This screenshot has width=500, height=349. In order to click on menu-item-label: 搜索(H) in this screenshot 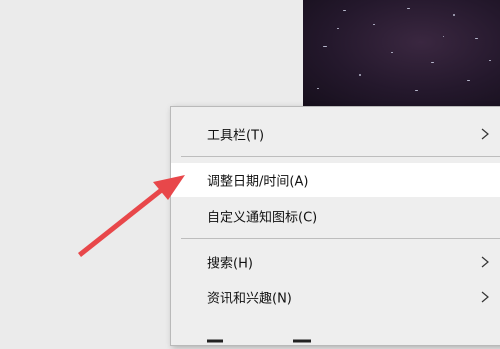, I will do `click(230, 264)`.